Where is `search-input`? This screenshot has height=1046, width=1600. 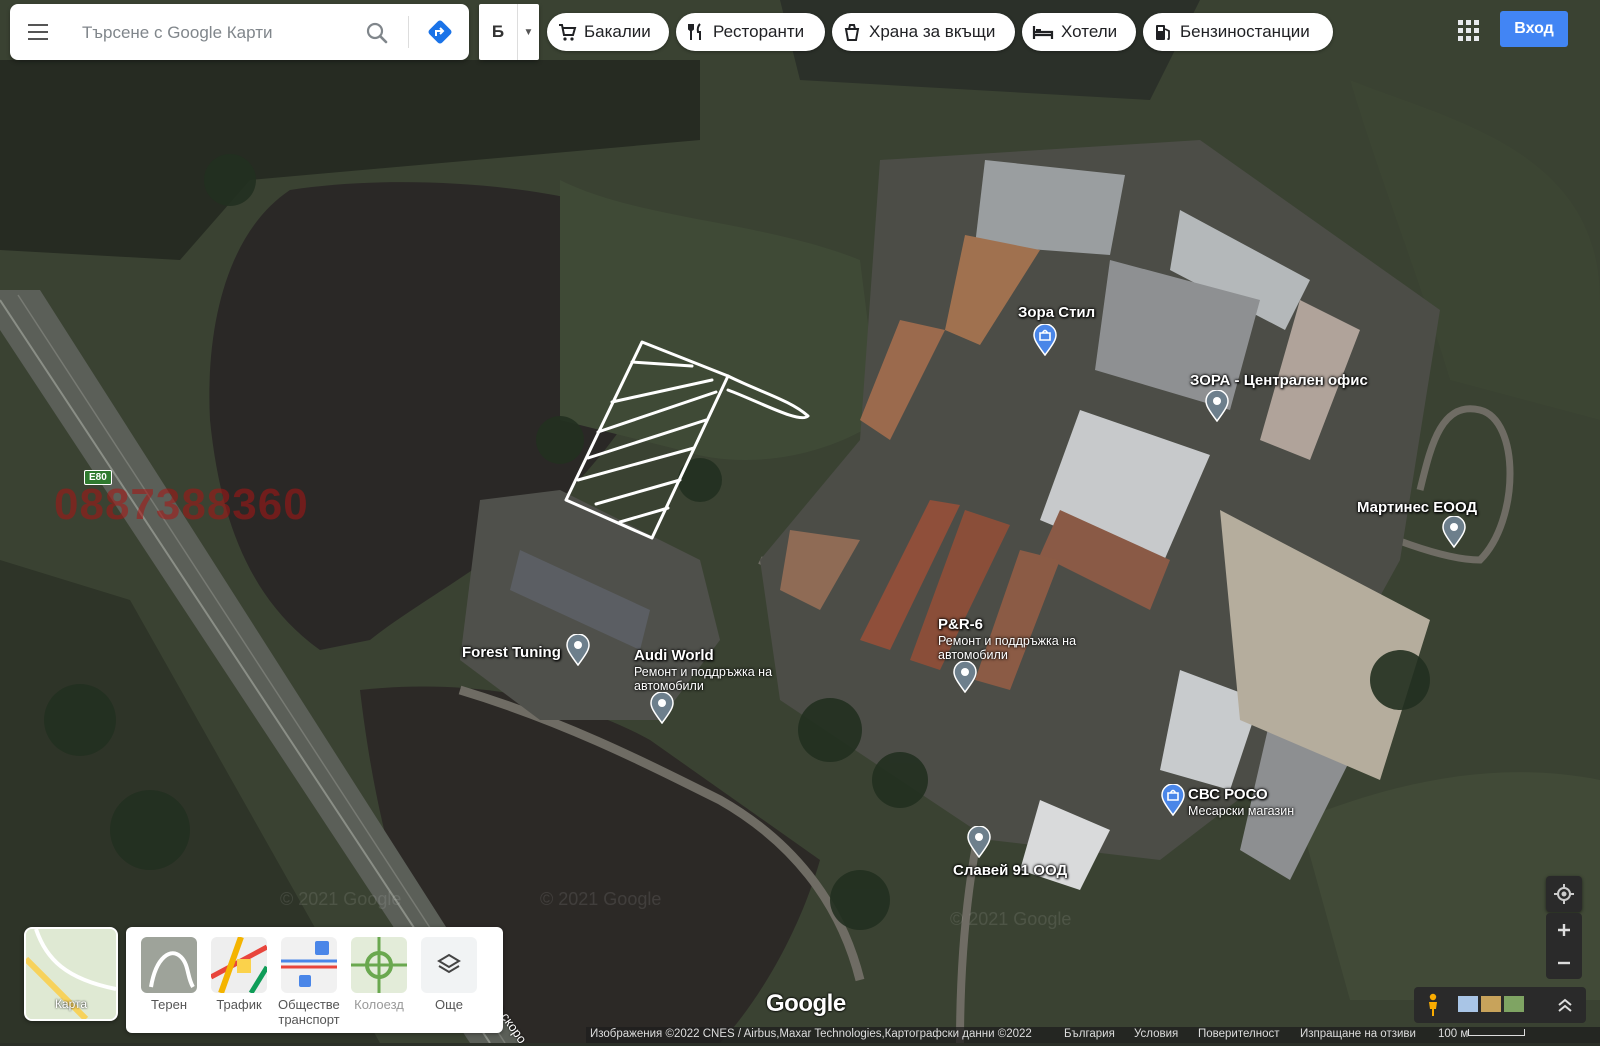
search-input is located at coordinates (217, 33).